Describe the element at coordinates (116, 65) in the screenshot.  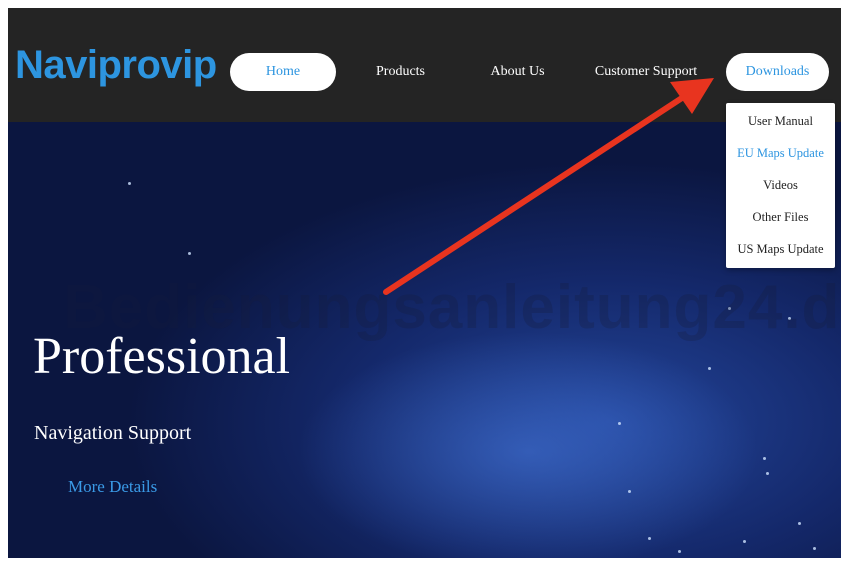
I see `brand-logo: Naviprovip` at that location.